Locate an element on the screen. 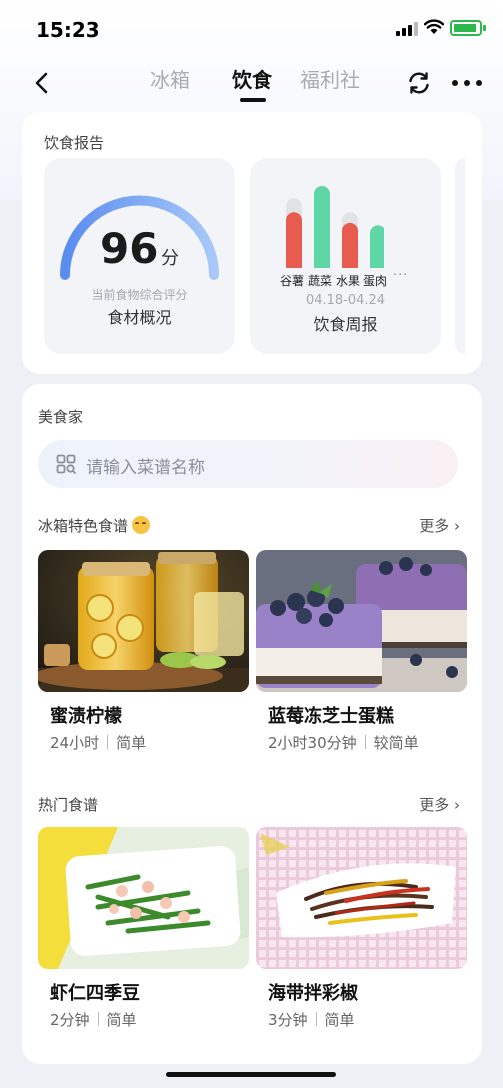 The width and height of the screenshot is (503, 1088). recipe-image-blueberry-cheesecake is located at coordinates (361, 621).